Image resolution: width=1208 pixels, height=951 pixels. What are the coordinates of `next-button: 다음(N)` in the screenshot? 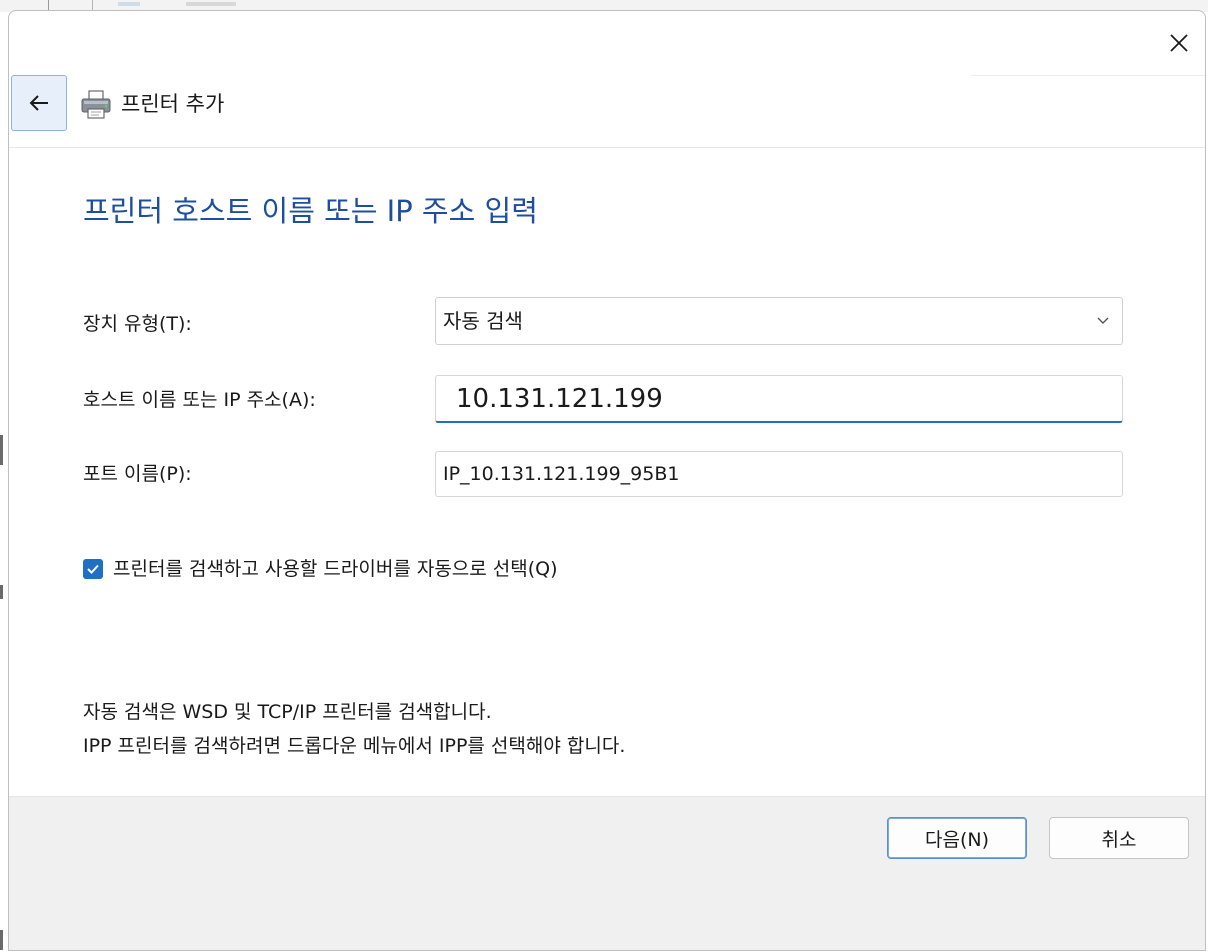 It's located at (957, 838).